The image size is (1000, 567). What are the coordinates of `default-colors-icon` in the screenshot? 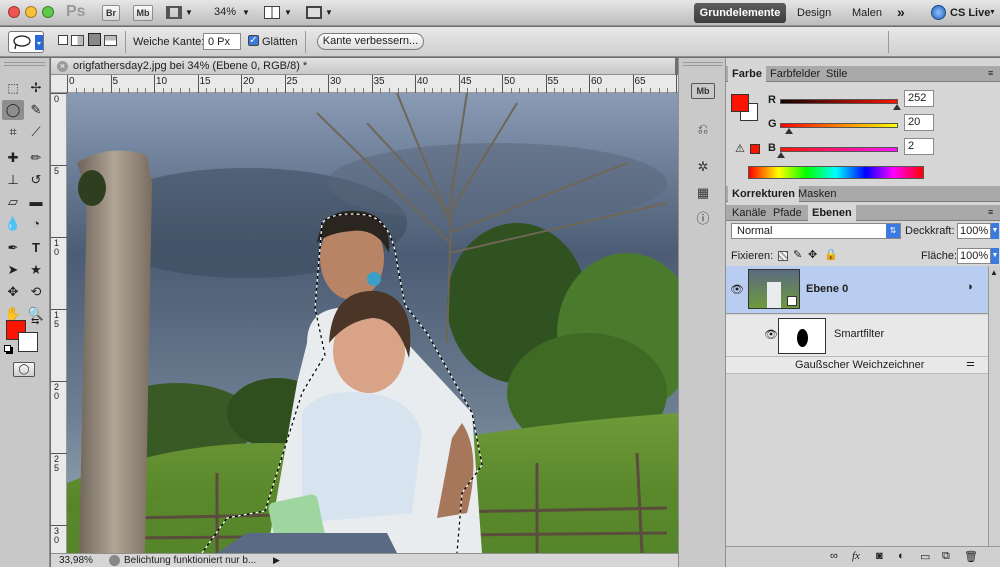 It's located at (7, 348).